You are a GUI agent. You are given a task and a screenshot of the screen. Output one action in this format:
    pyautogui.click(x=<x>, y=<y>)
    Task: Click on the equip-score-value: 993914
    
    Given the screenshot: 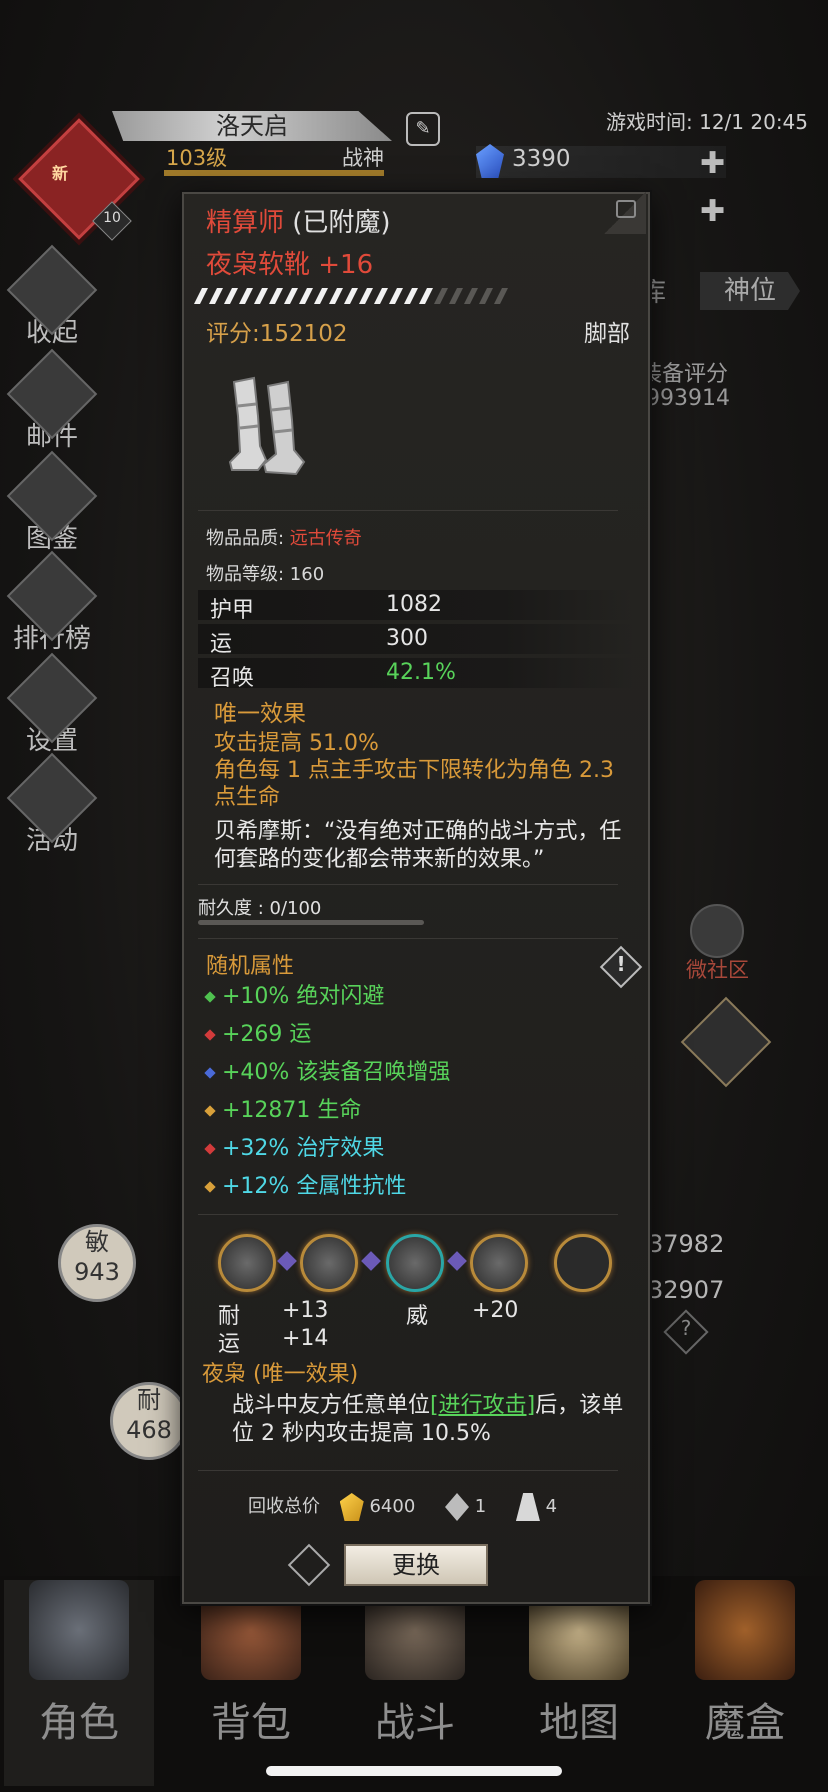 What is the action you would take?
    pyautogui.click(x=688, y=398)
    